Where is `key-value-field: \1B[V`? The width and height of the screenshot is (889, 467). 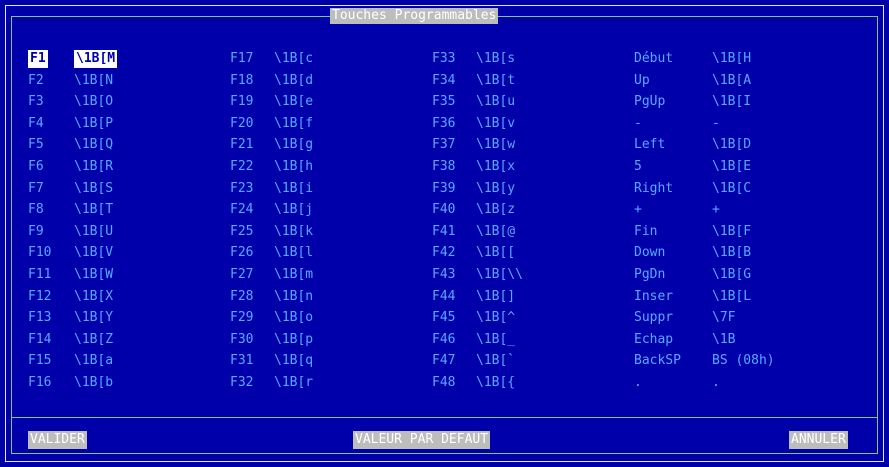
key-value-field: \1B[V is located at coordinates (93, 253).